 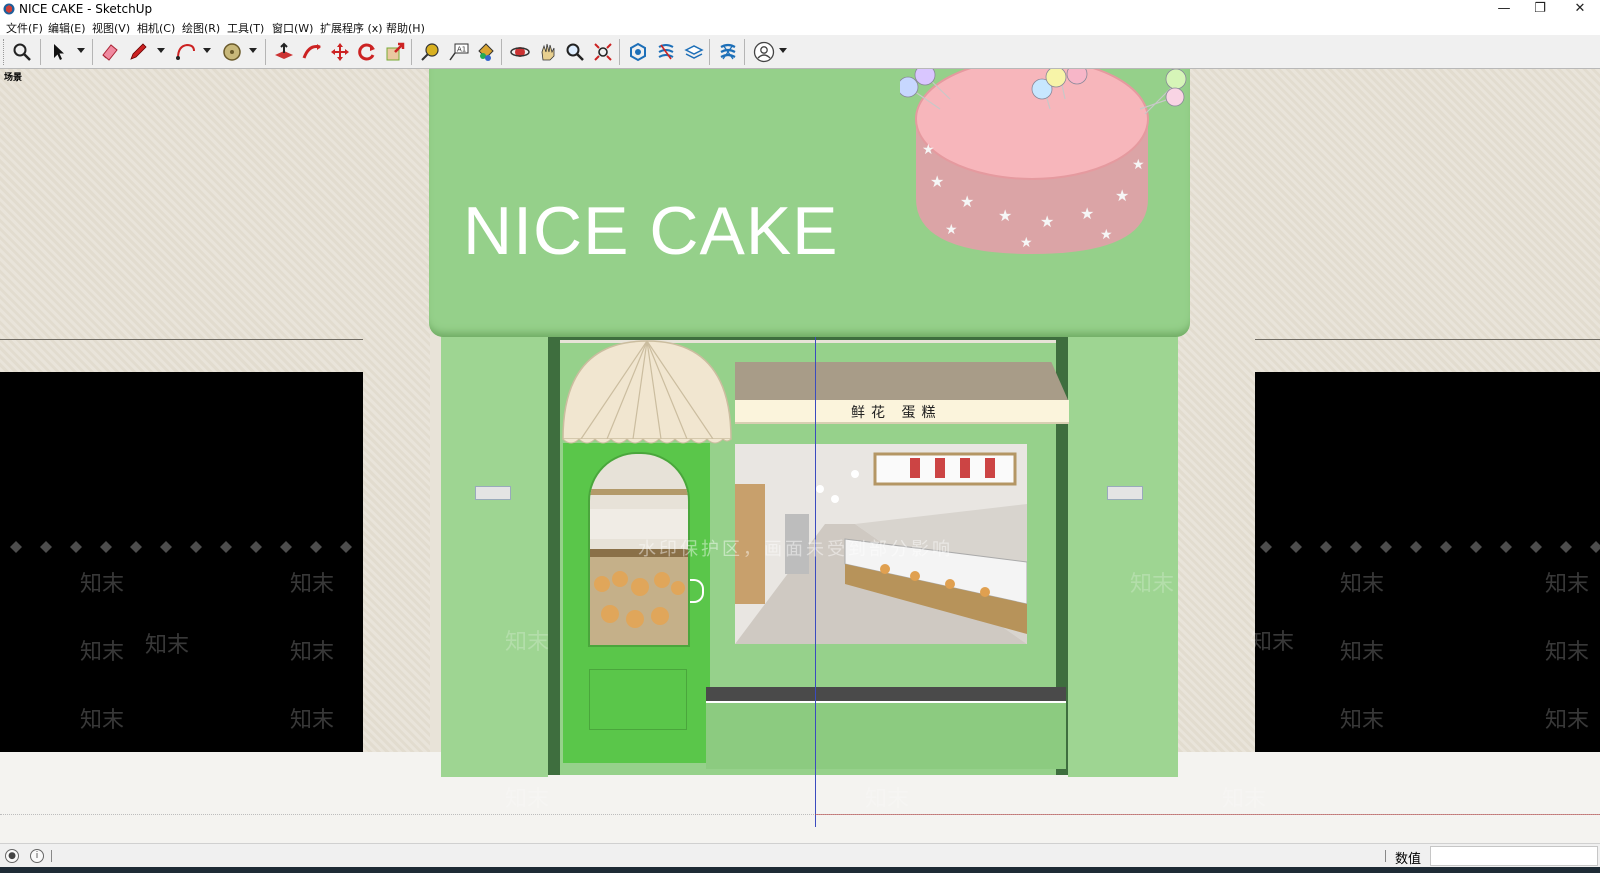 What do you see at coordinates (86, 9) in the screenshot?
I see `window-title: NICE CAKE - SketchUp` at bounding box center [86, 9].